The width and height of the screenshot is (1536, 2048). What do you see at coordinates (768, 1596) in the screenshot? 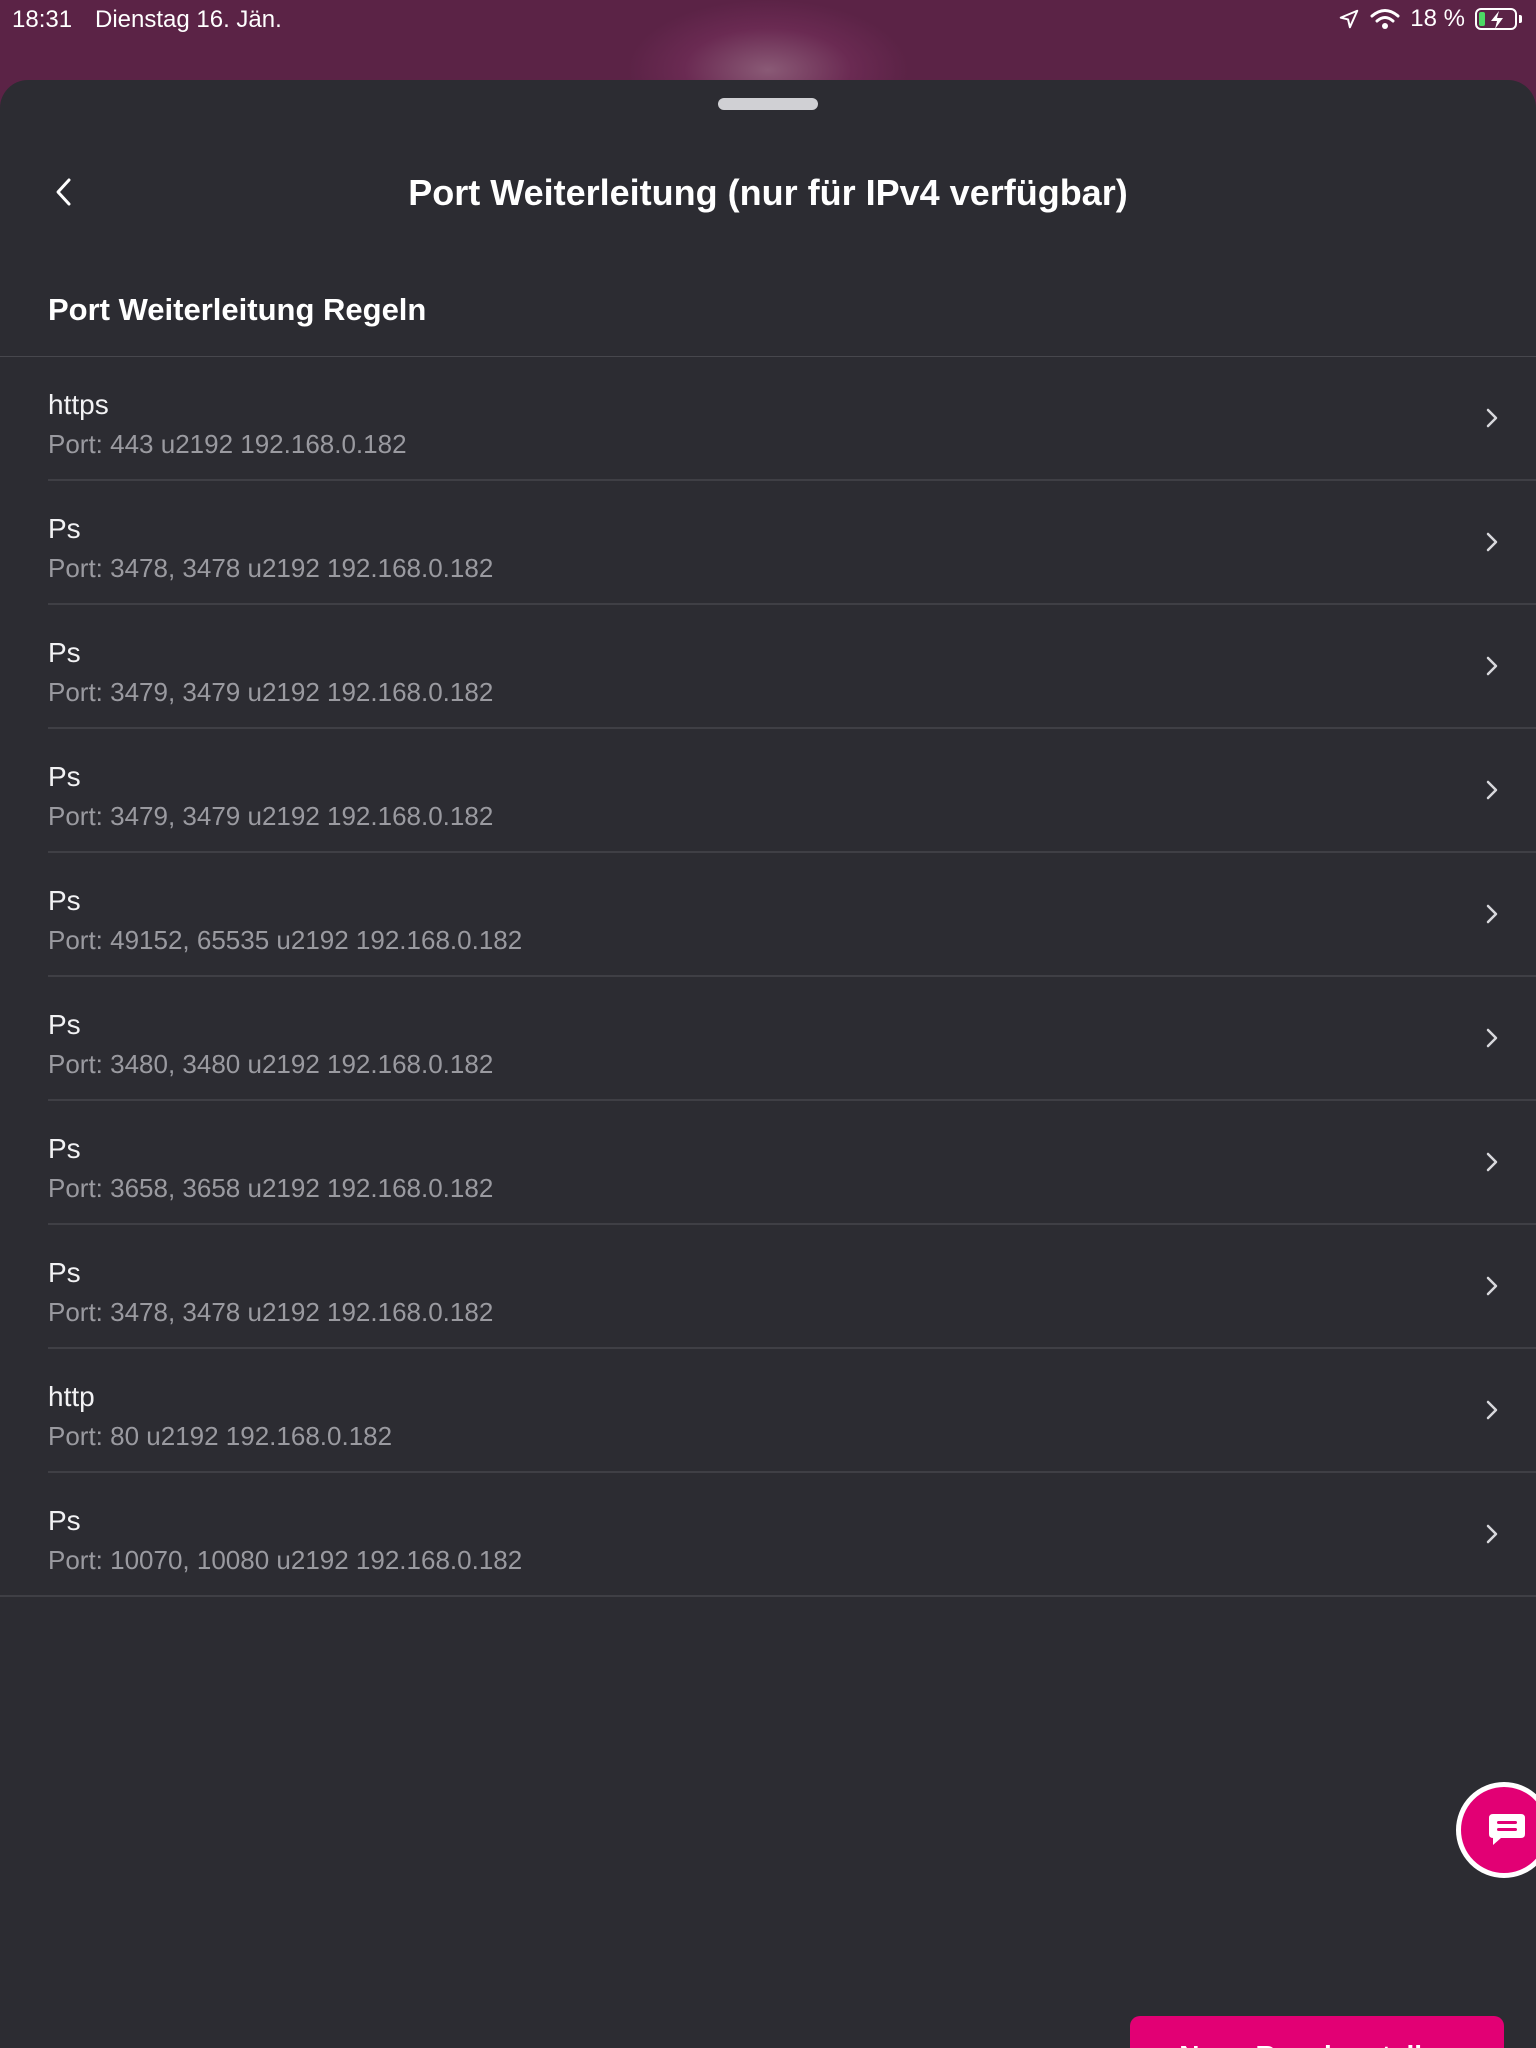
I see `row-divider` at bounding box center [768, 1596].